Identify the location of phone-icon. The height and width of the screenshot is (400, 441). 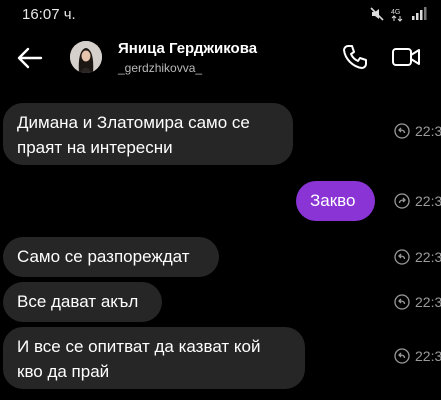
(355, 57).